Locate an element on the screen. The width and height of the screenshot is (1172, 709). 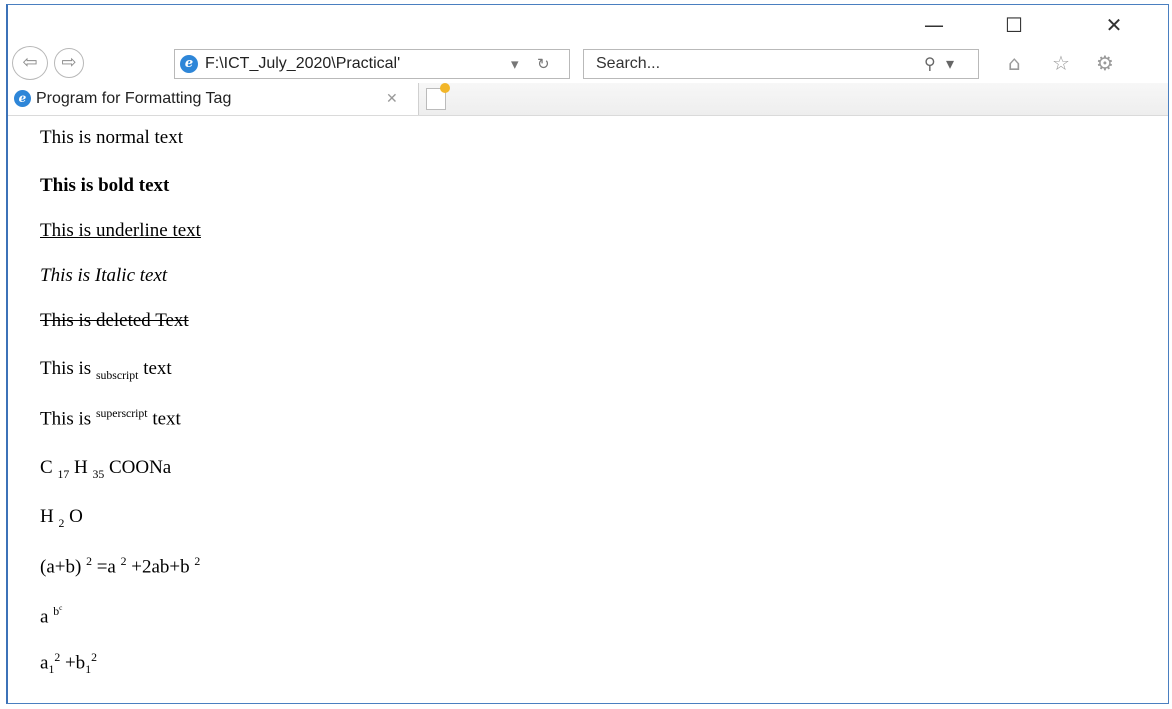
subscript-word: subscript is located at coordinates (117, 375).